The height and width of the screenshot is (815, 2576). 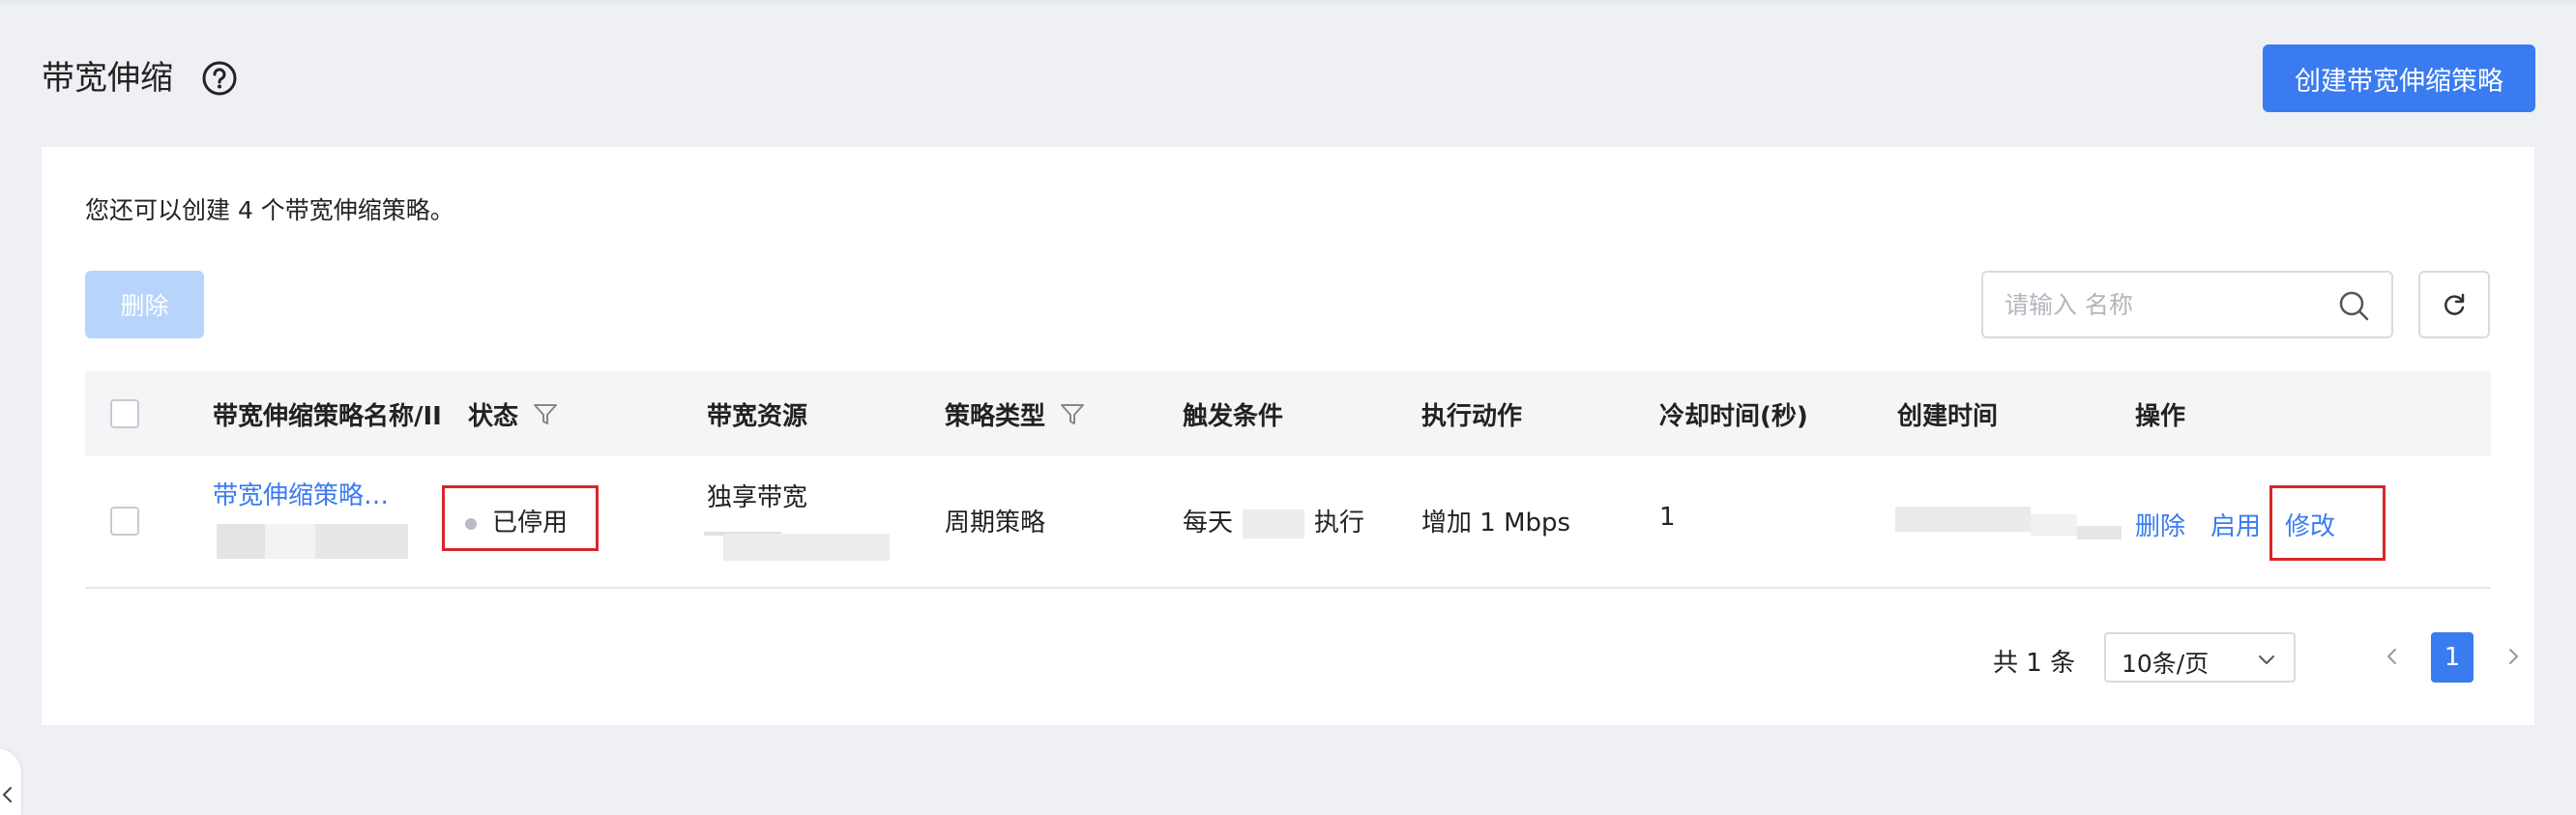 What do you see at coordinates (757, 416) in the screenshot?
I see `column-header-resource: 带宽资源` at bounding box center [757, 416].